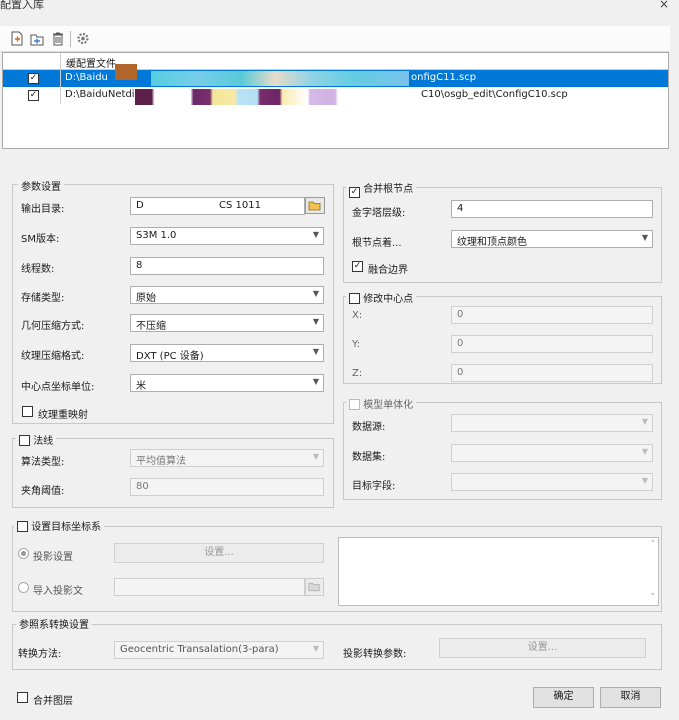  I want to click on algo-select: 平均值算法 ▼, so click(227, 458).